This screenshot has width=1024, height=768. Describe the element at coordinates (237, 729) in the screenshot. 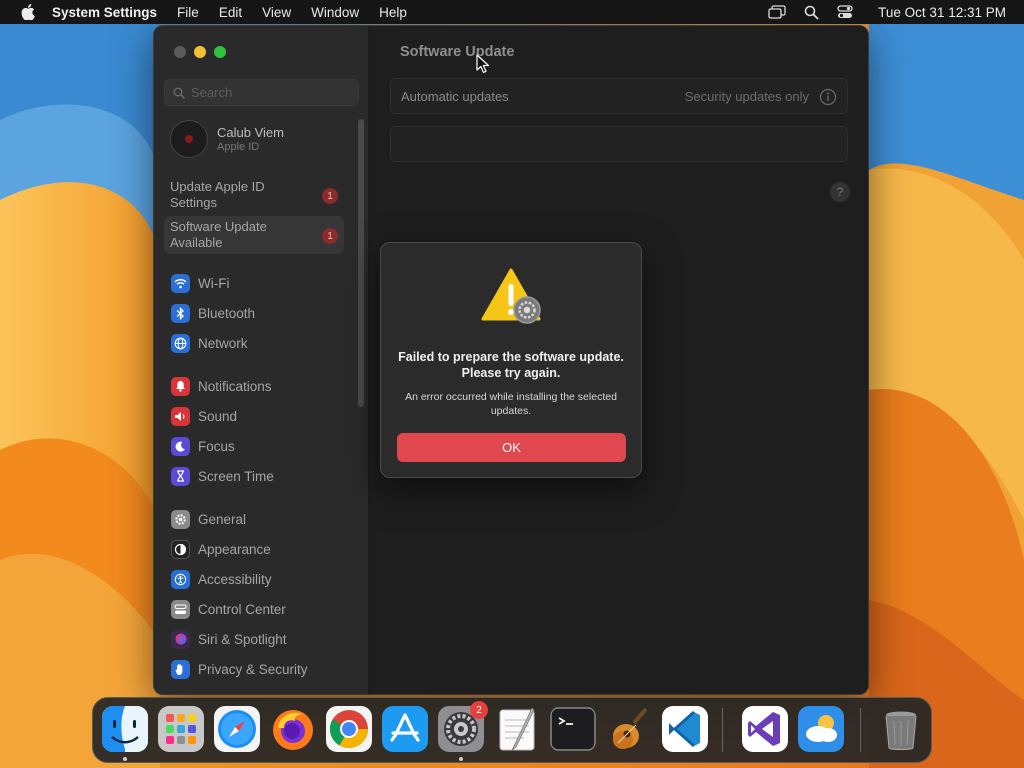

I see `dock-safari-icon` at that location.